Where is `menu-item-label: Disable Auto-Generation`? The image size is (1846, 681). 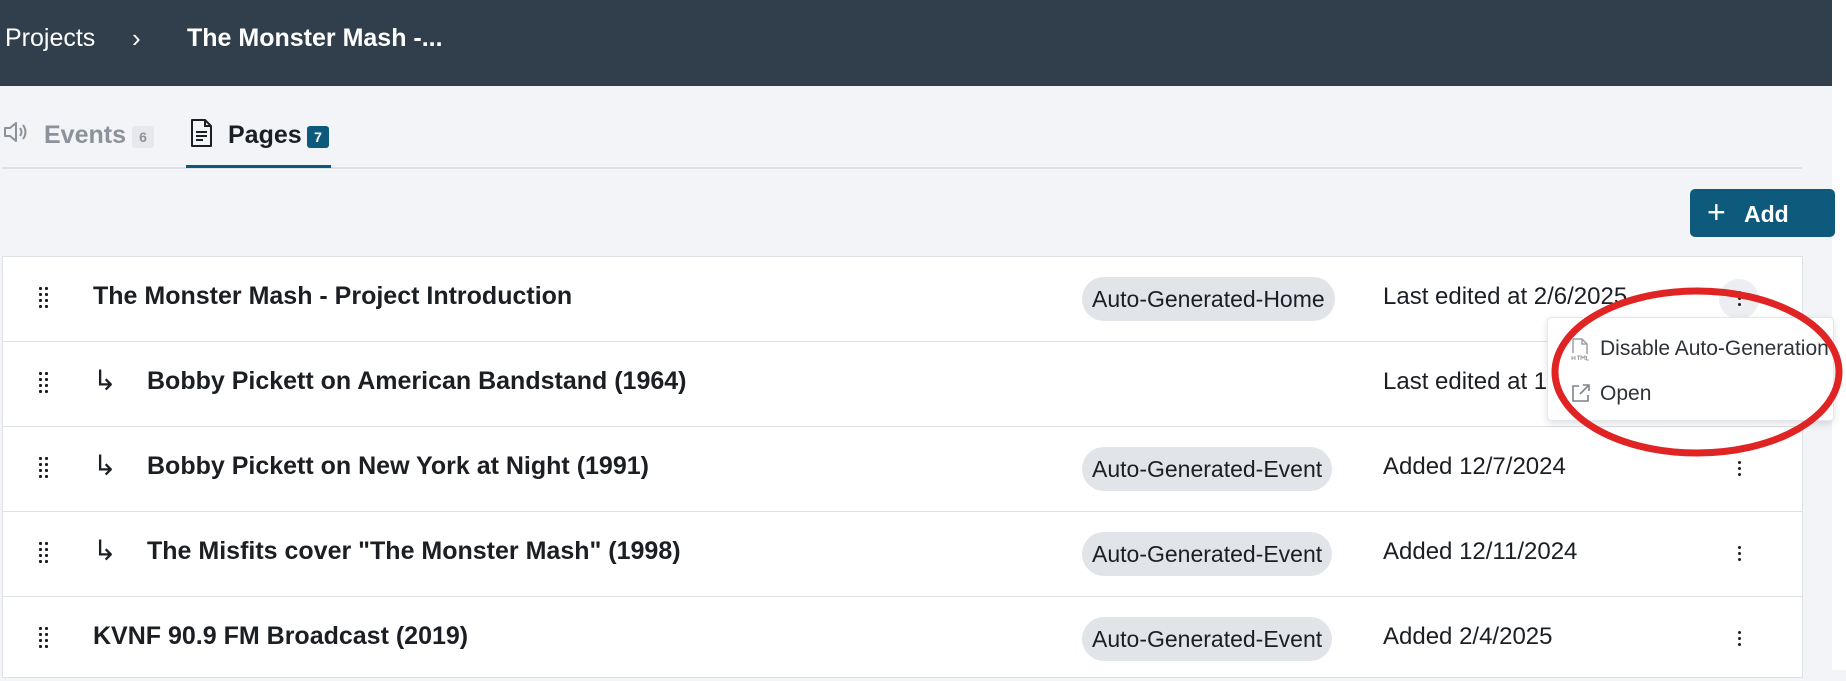
menu-item-label: Disable Auto-Generation is located at coordinates (1714, 348).